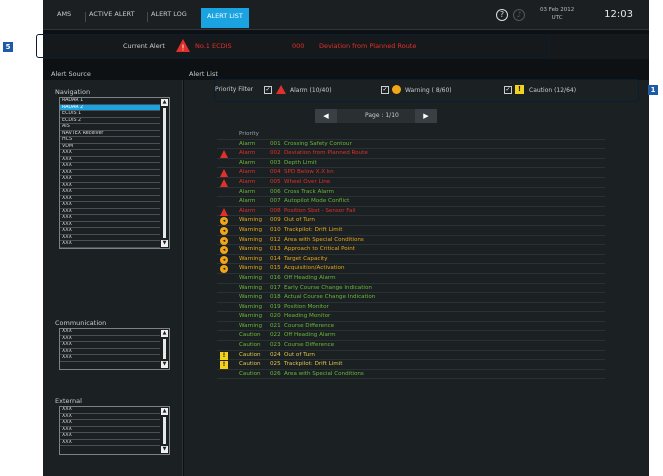  What do you see at coordinates (309, 191) in the screenshot?
I see `alert-description: Cross Track Alarm` at bounding box center [309, 191].